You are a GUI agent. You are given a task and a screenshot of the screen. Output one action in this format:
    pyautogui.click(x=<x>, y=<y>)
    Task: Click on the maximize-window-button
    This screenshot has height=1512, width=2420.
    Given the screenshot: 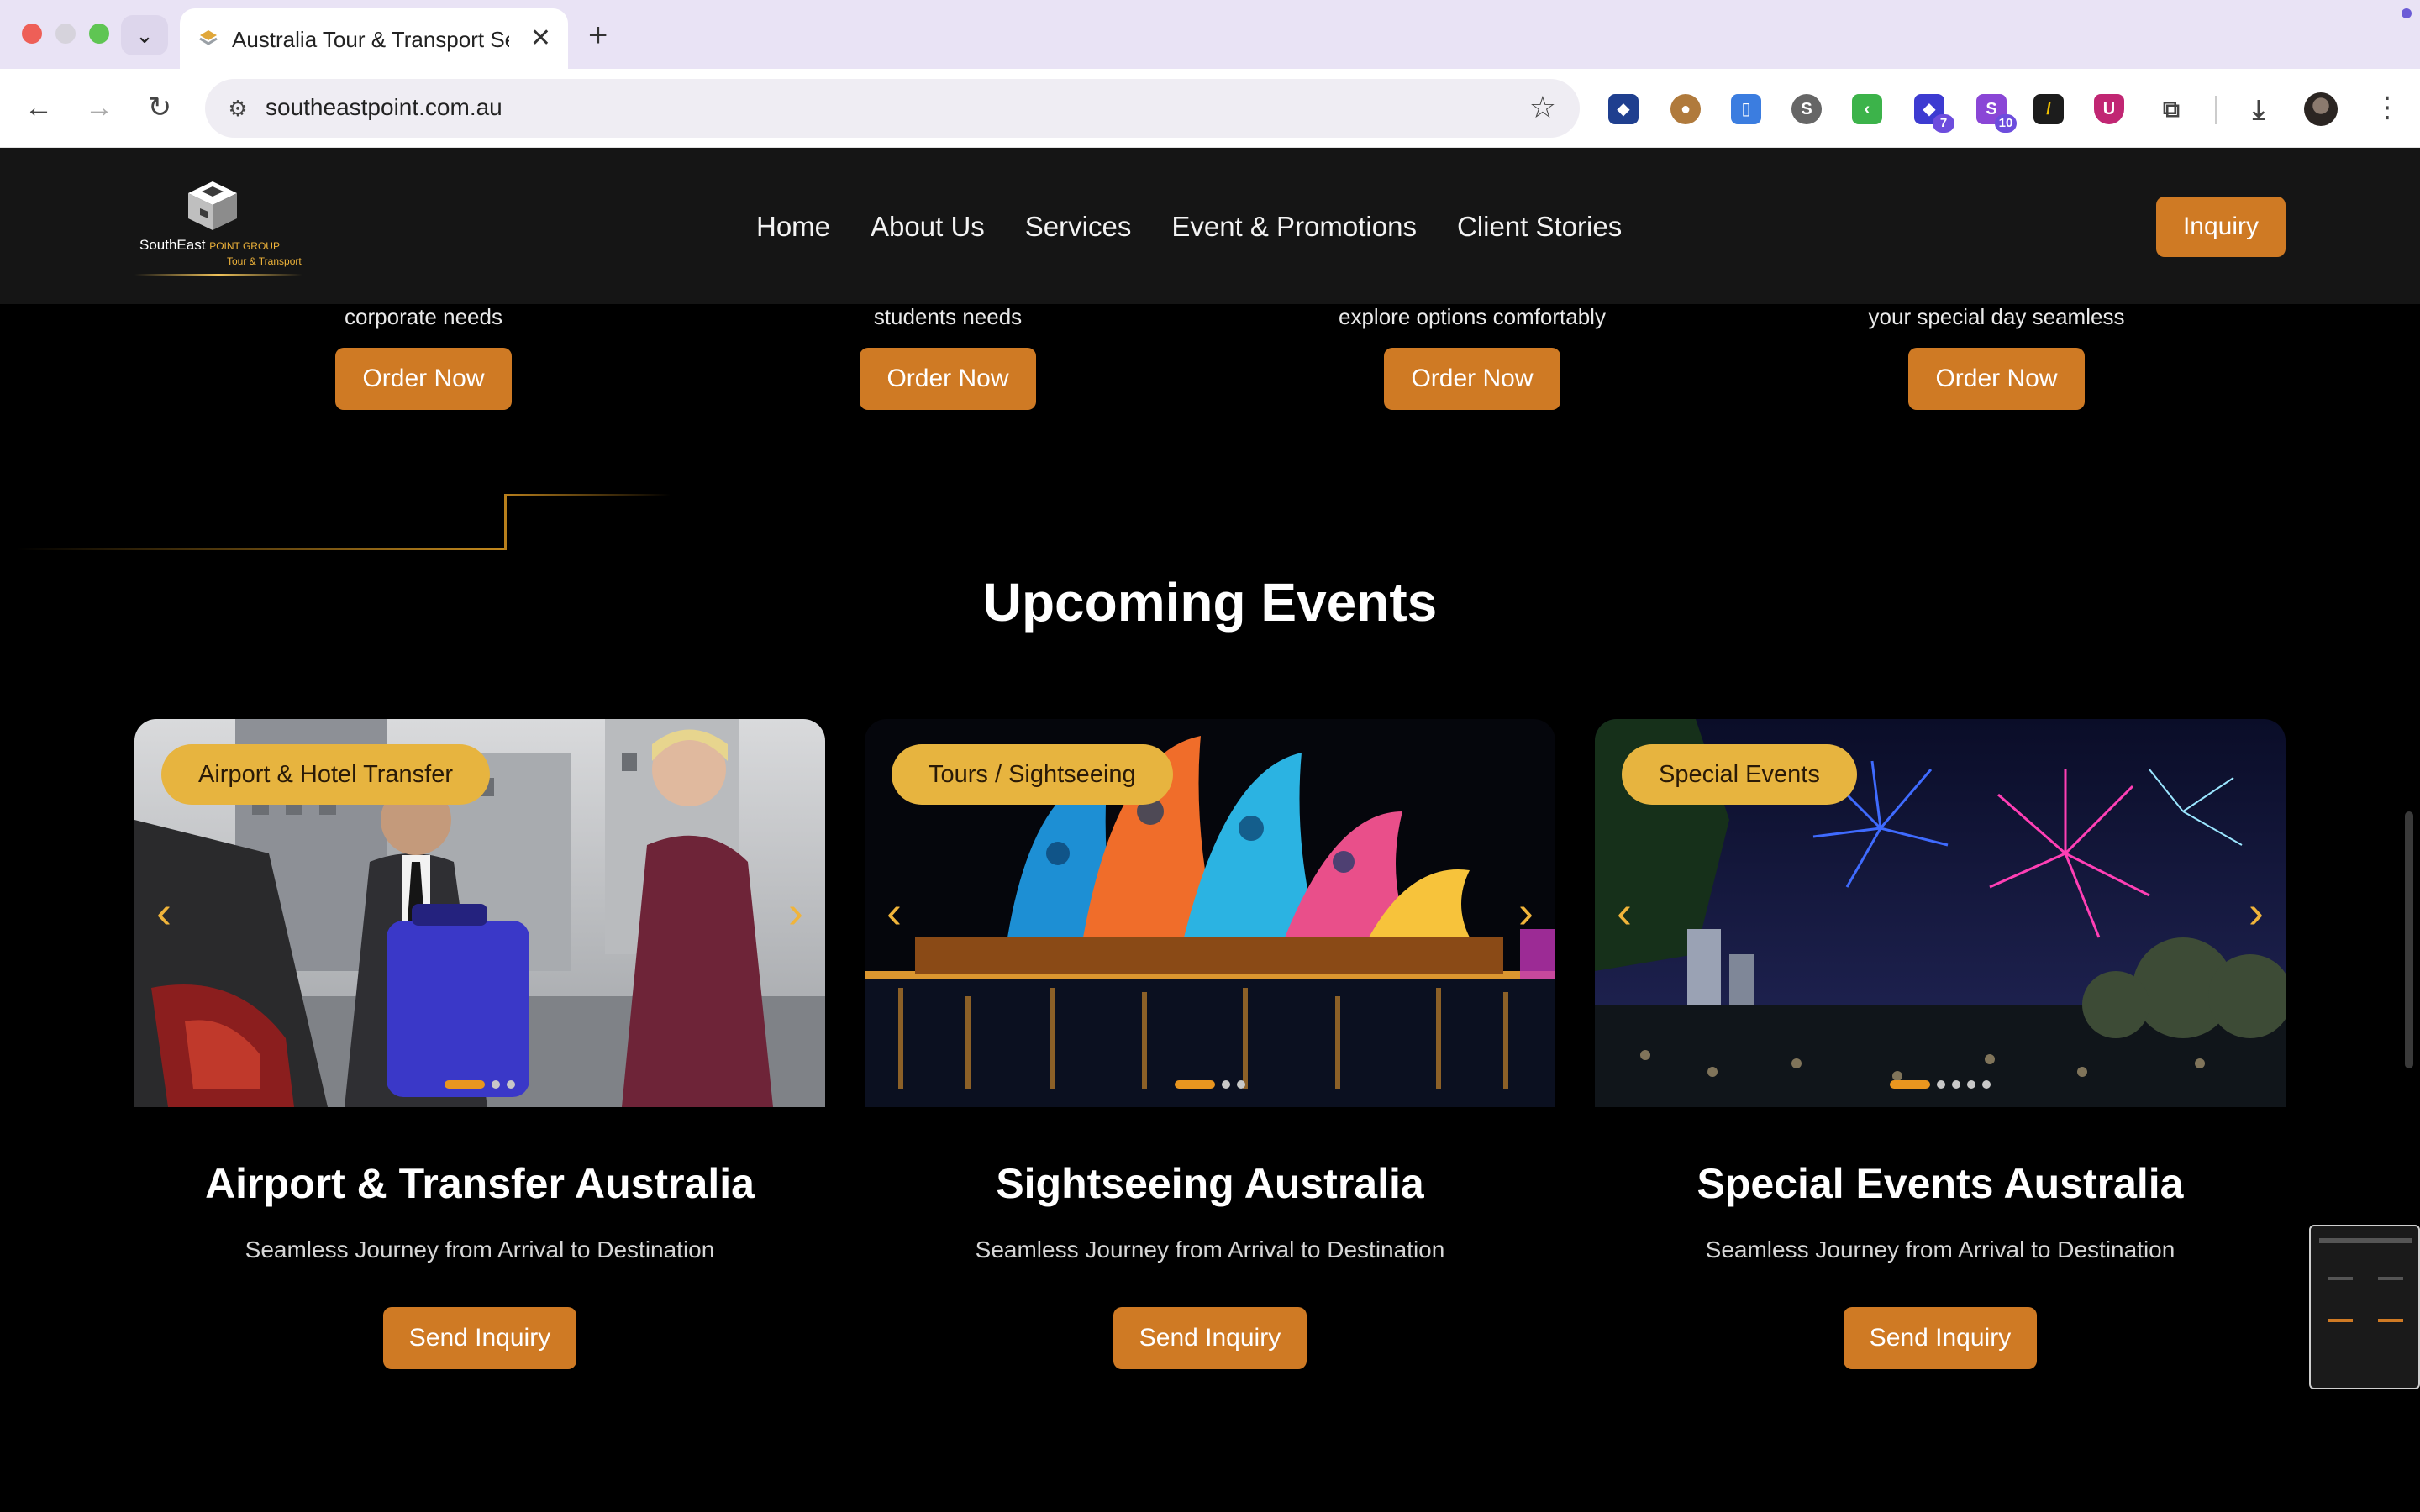 What is the action you would take?
    pyautogui.click(x=99, y=34)
    